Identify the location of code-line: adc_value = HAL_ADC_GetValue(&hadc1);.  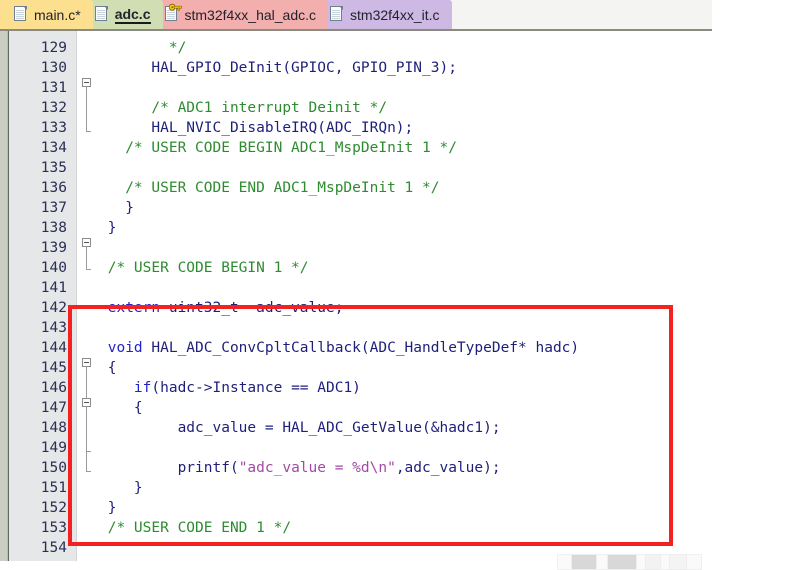
(300, 428).